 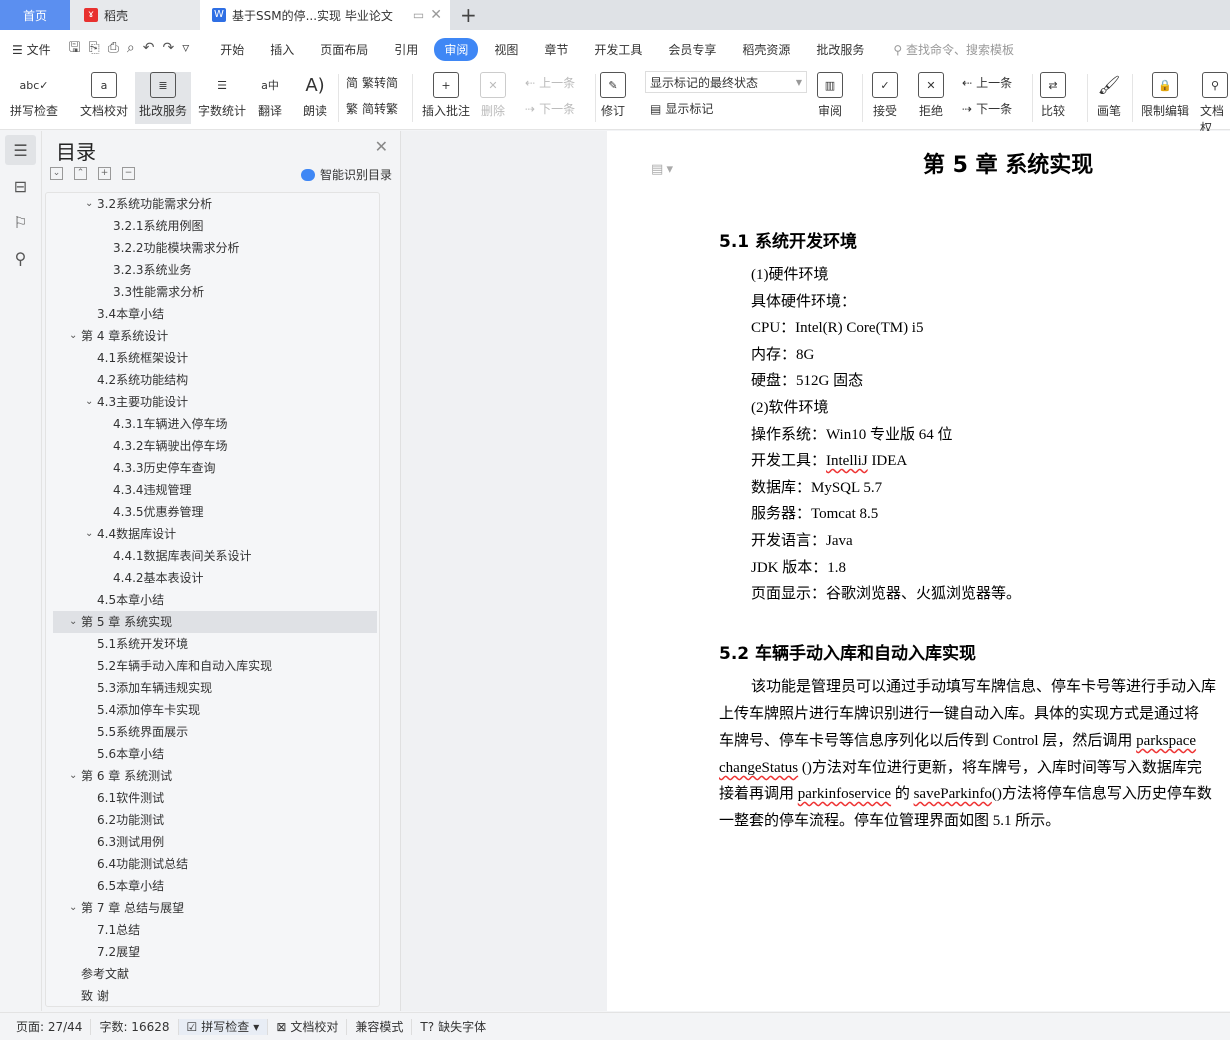 I want to click on toc-item: 5.3添加车辆违规实现, so click(x=215, y=688).